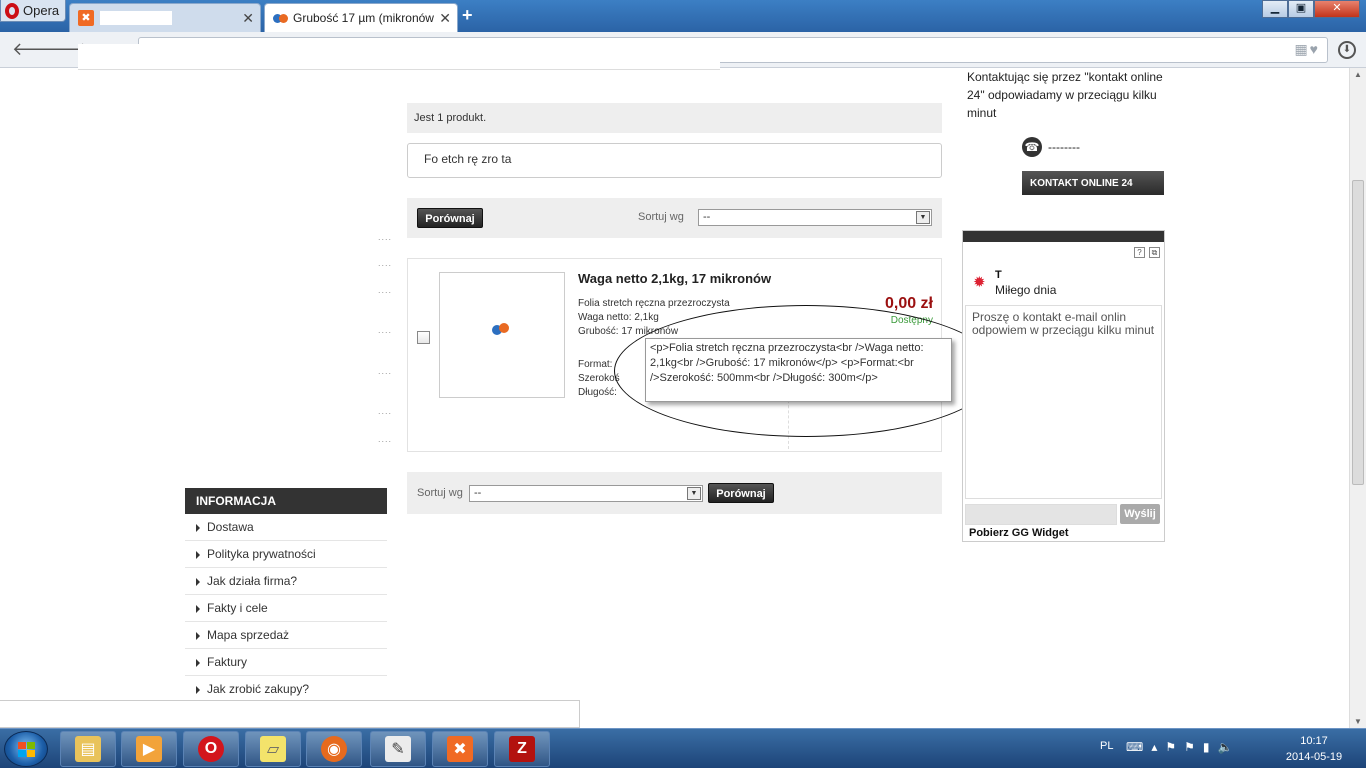 The width and height of the screenshot is (1366, 768). Describe the element at coordinates (1183, 747) in the screenshot. I see `tray-icons: ⌨▴⚑⚑▮🔈` at that location.